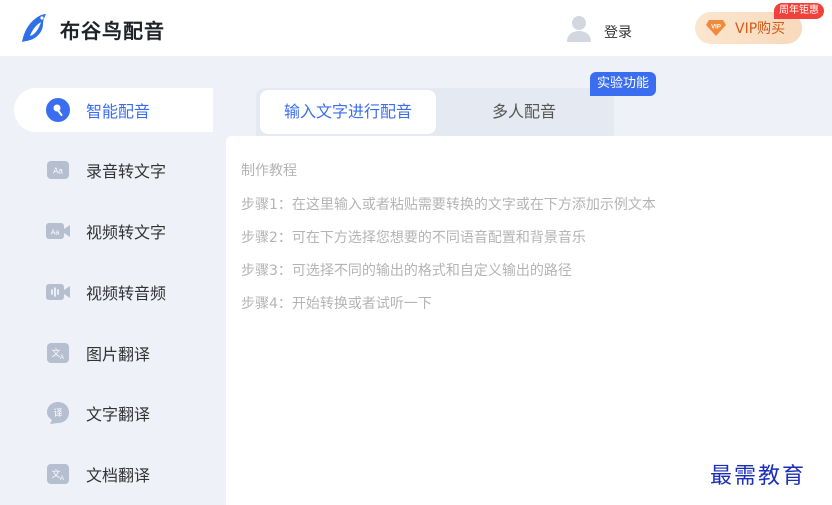  I want to click on sidebar-item-audio-to-text: Aa 录音转文字, so click(113, 170).